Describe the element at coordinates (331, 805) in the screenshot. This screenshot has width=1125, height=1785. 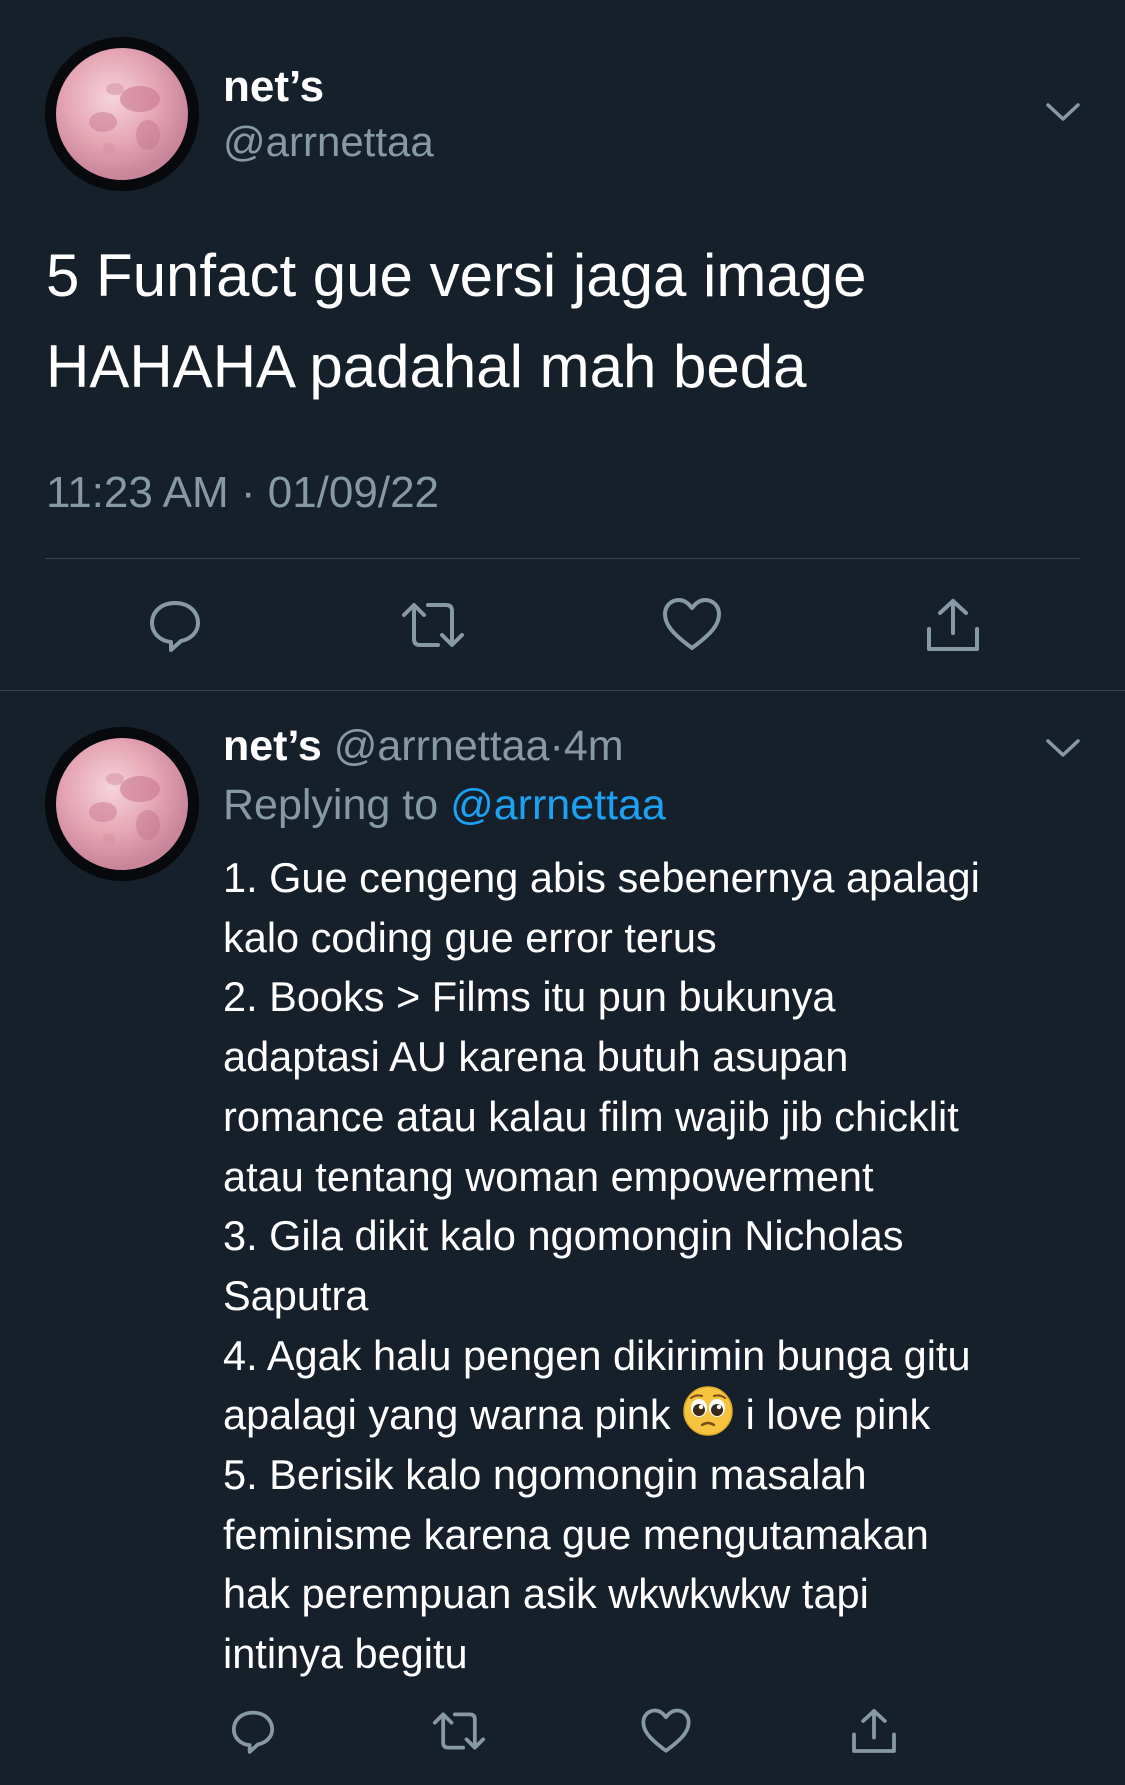
I see `replying-to-label: Replying to` at that location.